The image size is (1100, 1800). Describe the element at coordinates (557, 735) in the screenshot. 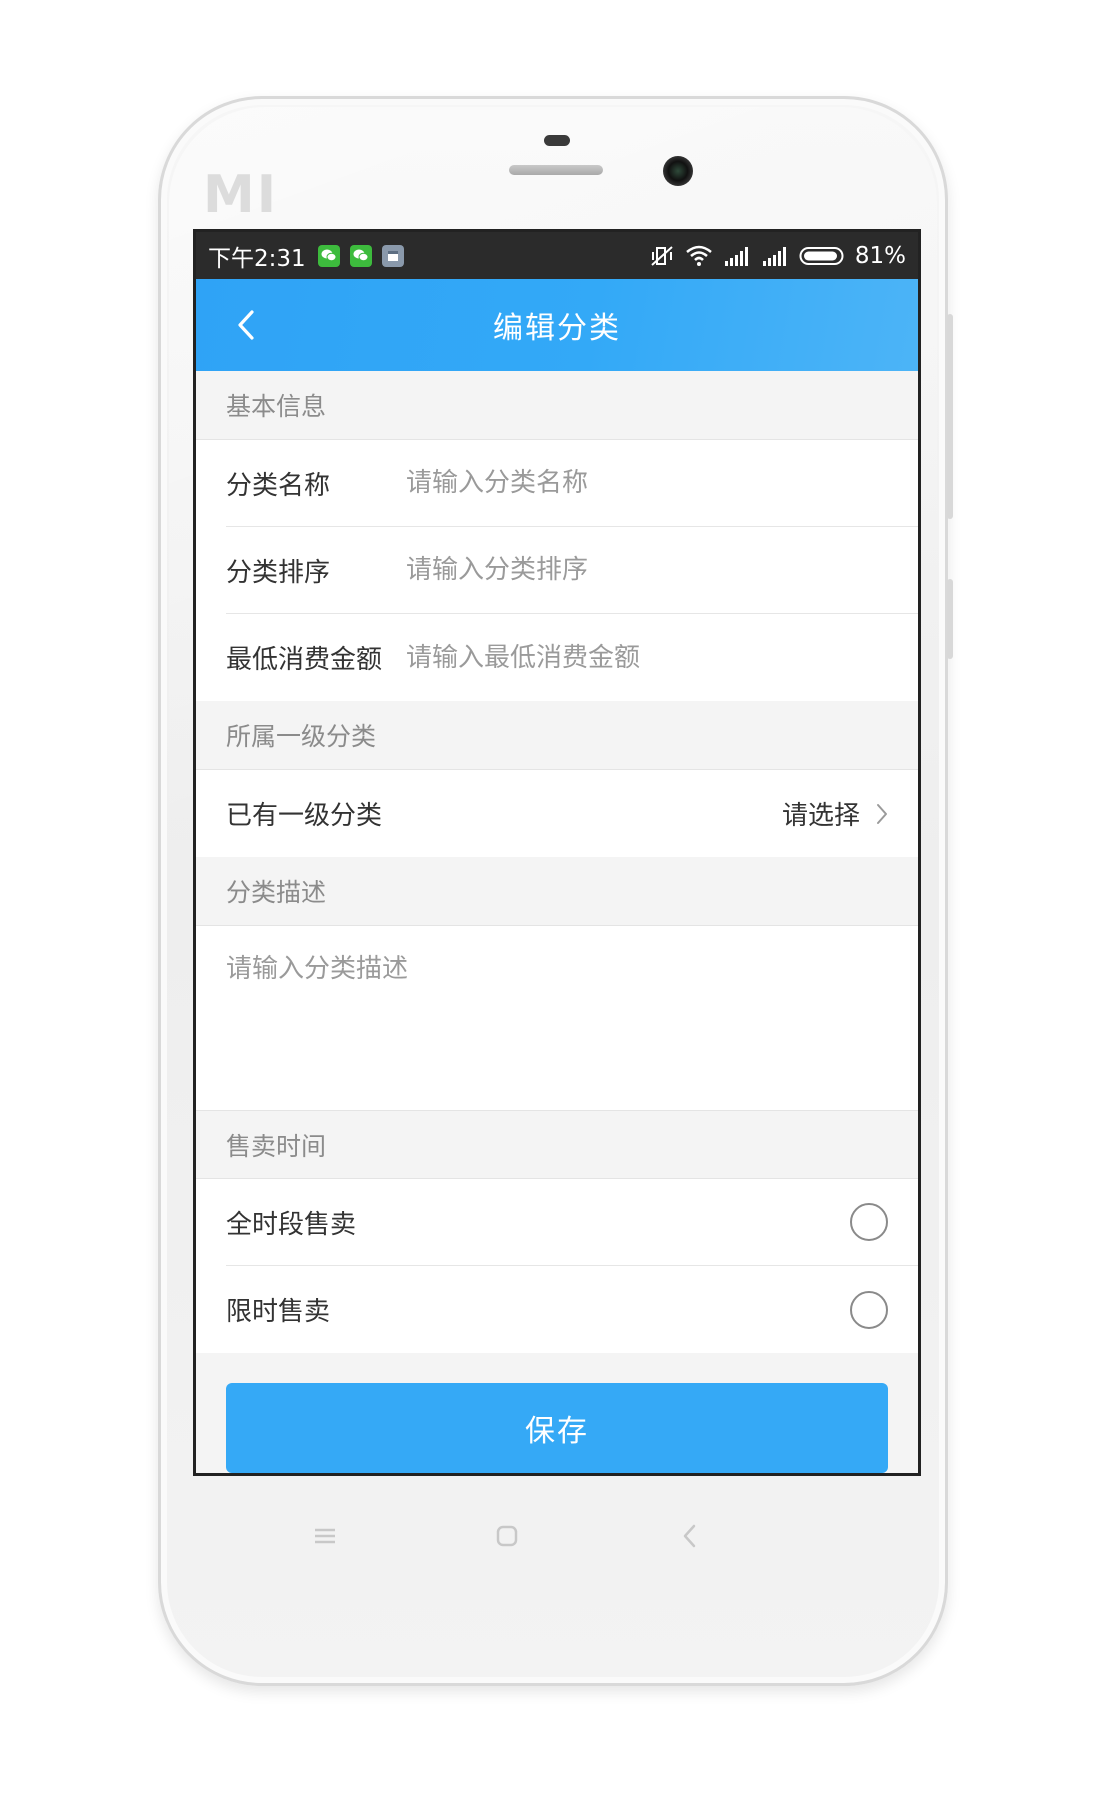

I see `section-parent-category-title: 所属一级分类` at that location.